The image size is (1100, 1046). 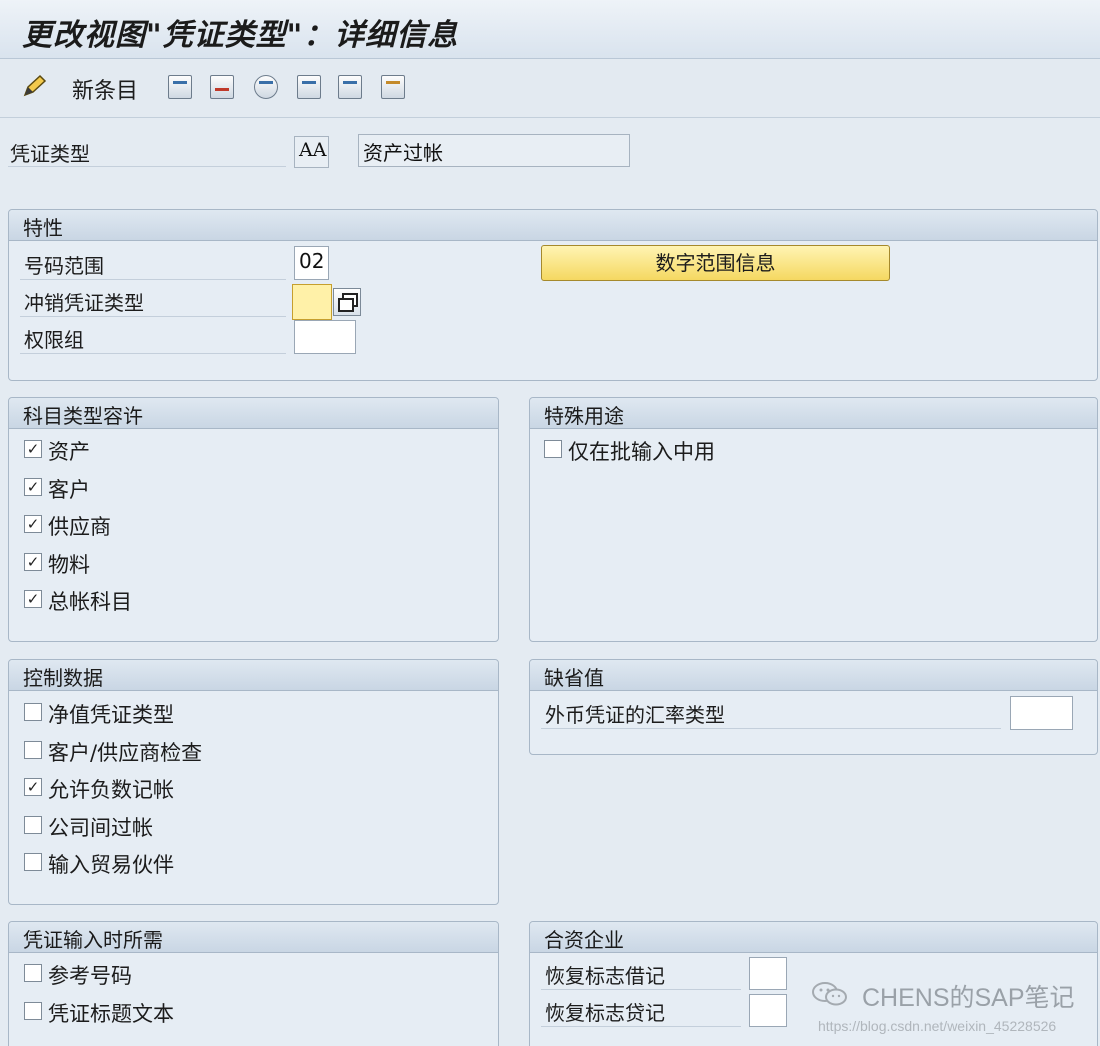 I want to click on group-header: 合资企业, so click(x=813, y=937).